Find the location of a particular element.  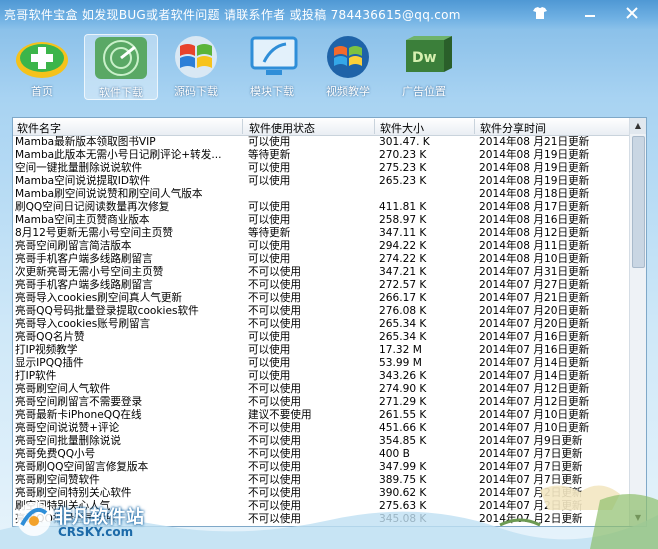

scrollbar-thumb is located at coordinates (638, 202).